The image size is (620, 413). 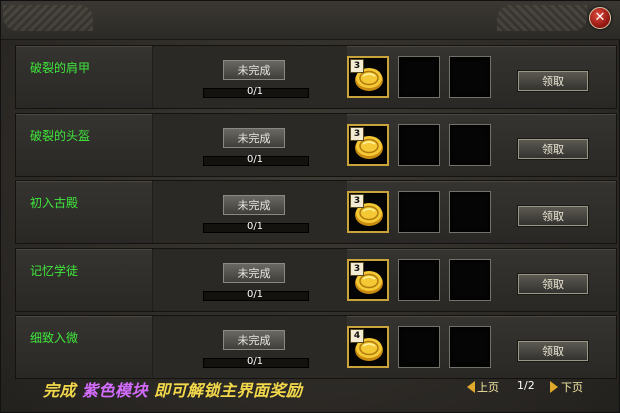 I want to click on reward-quantity: 4, so click(x=357, y=336).